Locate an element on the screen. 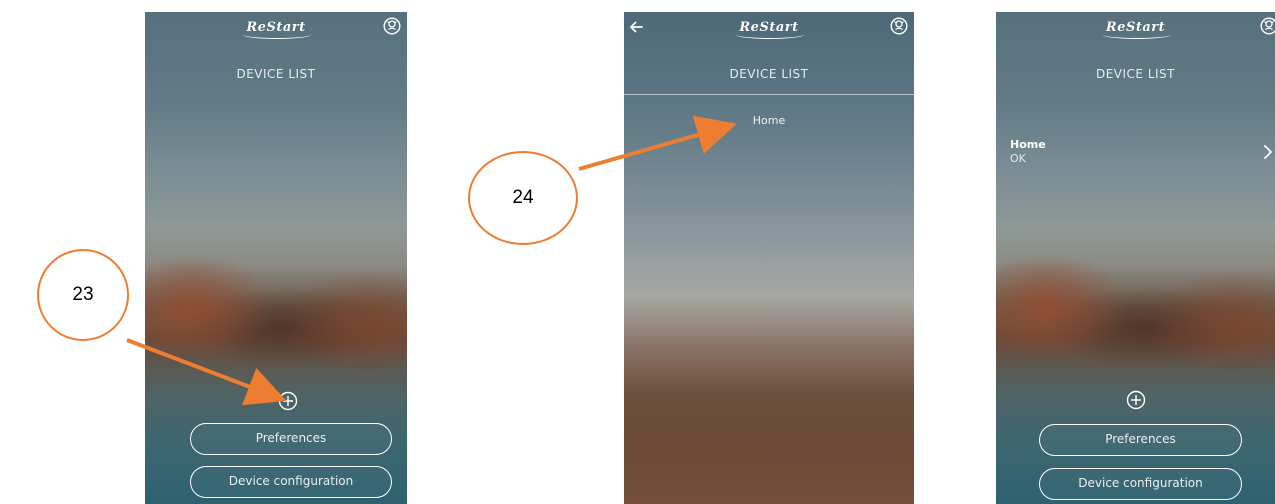 Image resolution: width=1275 pixels, height=504 pixels. callout-step-24: 24 is located at coordinates (523, 198).